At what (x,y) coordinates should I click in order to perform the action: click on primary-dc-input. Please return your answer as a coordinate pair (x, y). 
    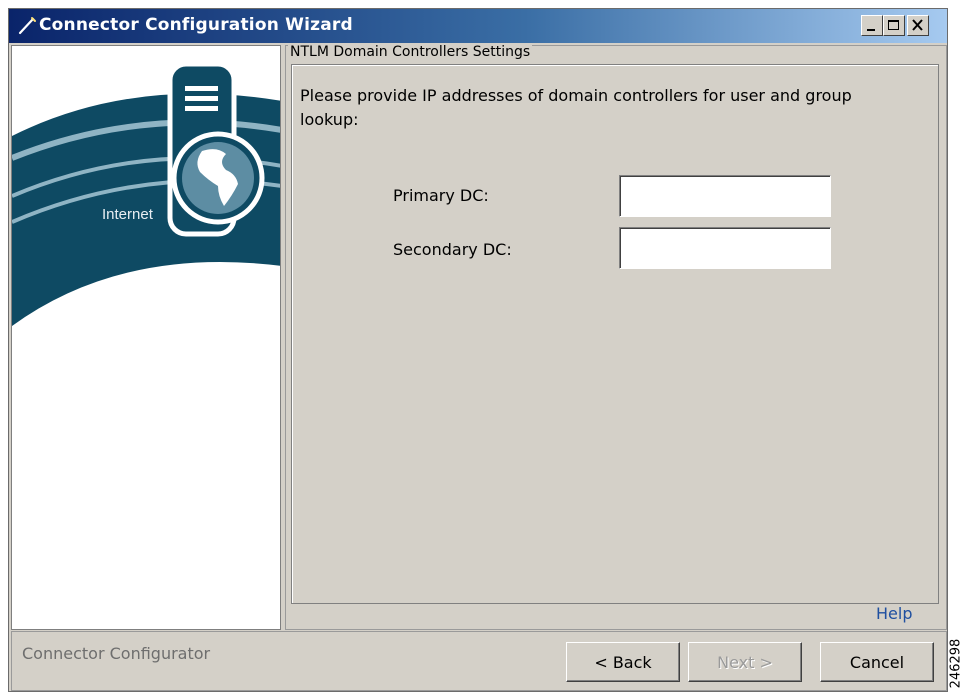
    Looking at the image, I should click on (725, 196).